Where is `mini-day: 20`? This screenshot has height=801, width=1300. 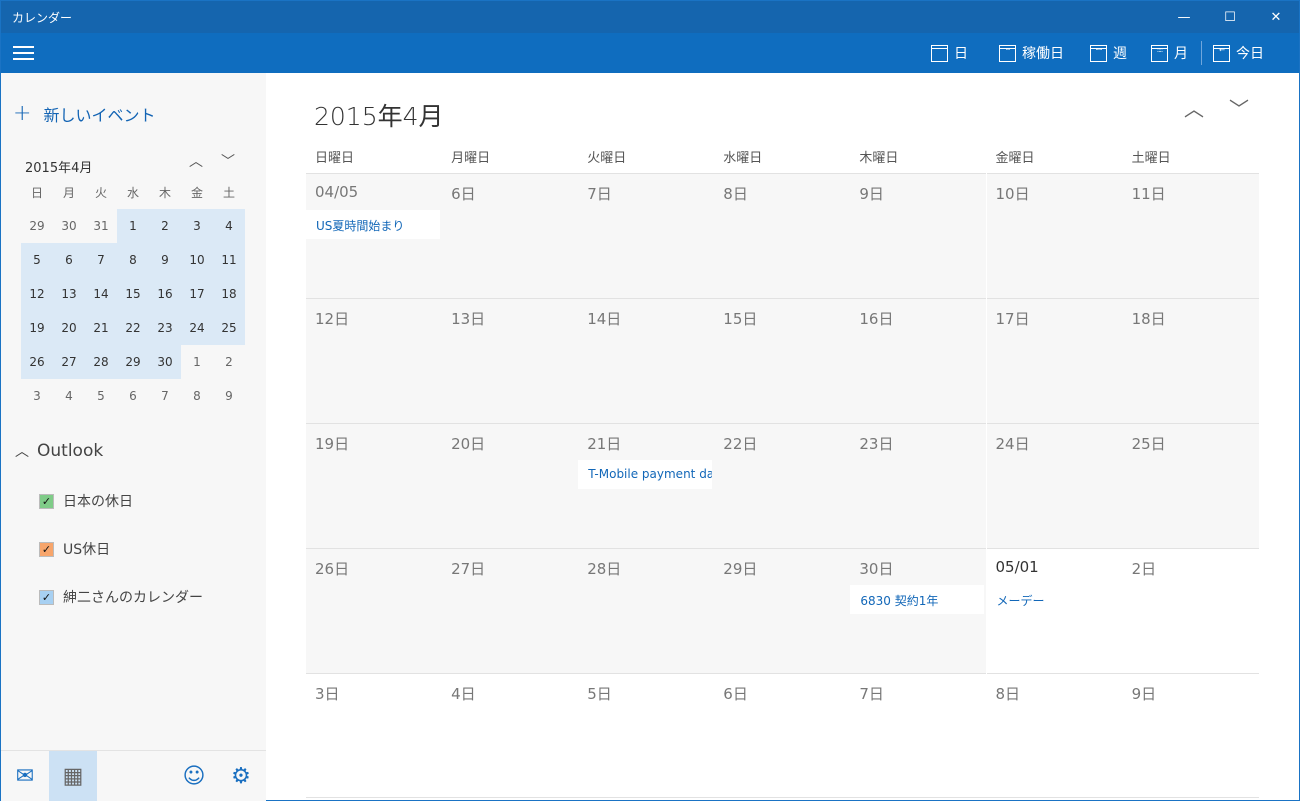 mini-day: 20 is located at coordinates (69, 328).